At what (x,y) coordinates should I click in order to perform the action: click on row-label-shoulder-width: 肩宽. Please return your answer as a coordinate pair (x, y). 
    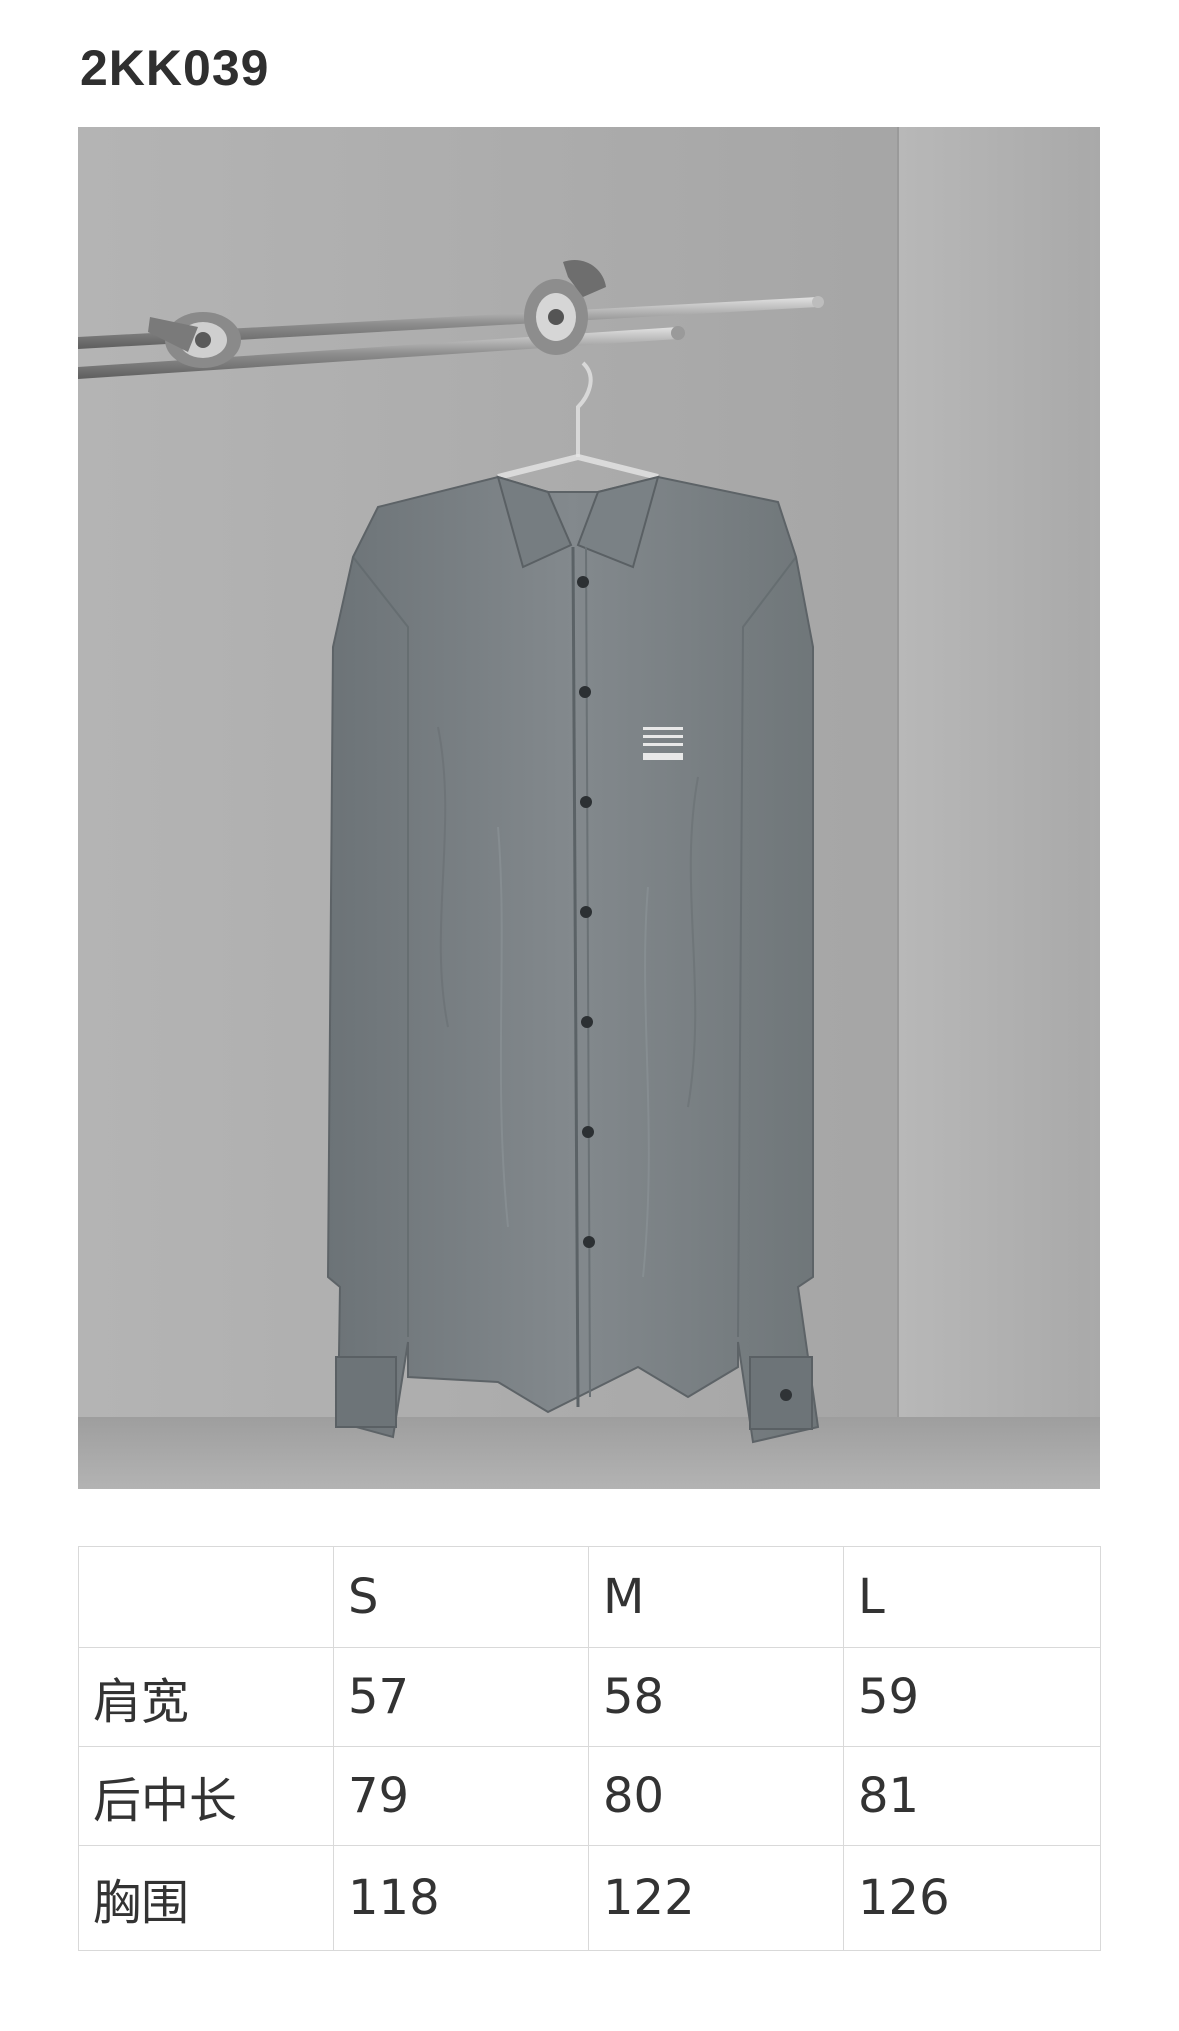
    Looking at the image, I should click on (206, 1697).